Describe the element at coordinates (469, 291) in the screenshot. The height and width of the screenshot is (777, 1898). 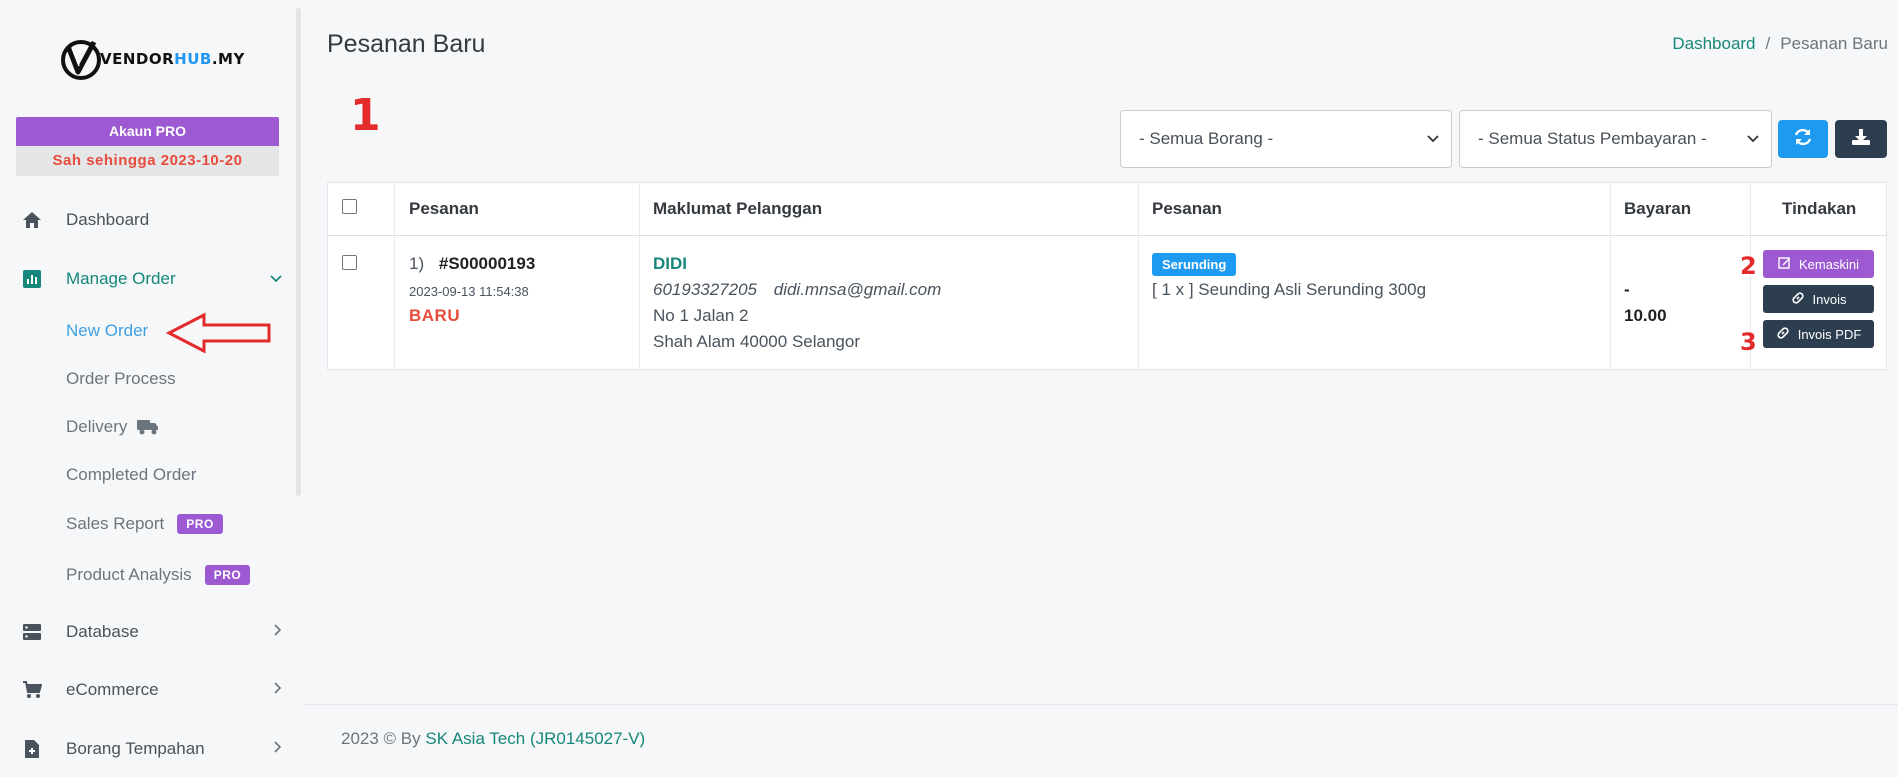
I see `order-date: 2023-09-13 11:54:38` at that location.